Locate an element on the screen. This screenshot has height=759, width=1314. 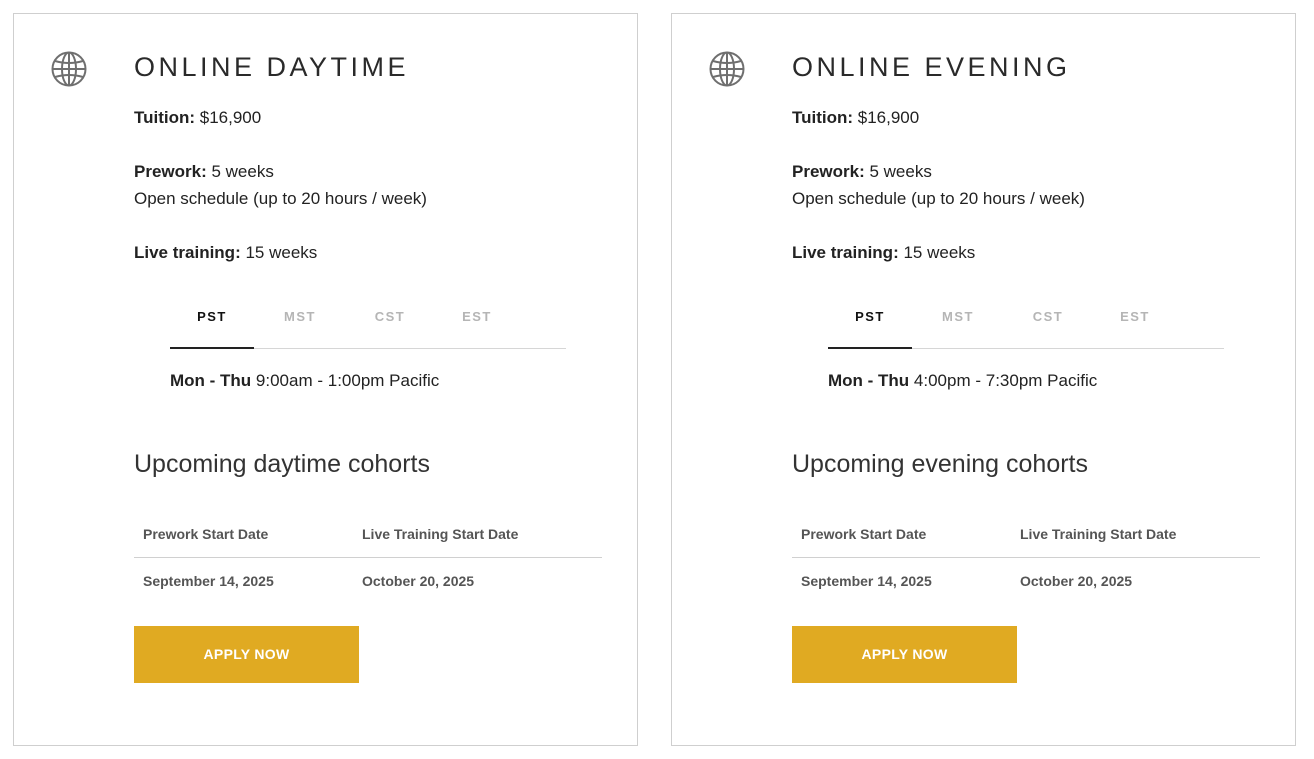
cohorts-heading: Upcoming evening cohorts is located at coordinates (940, 464).